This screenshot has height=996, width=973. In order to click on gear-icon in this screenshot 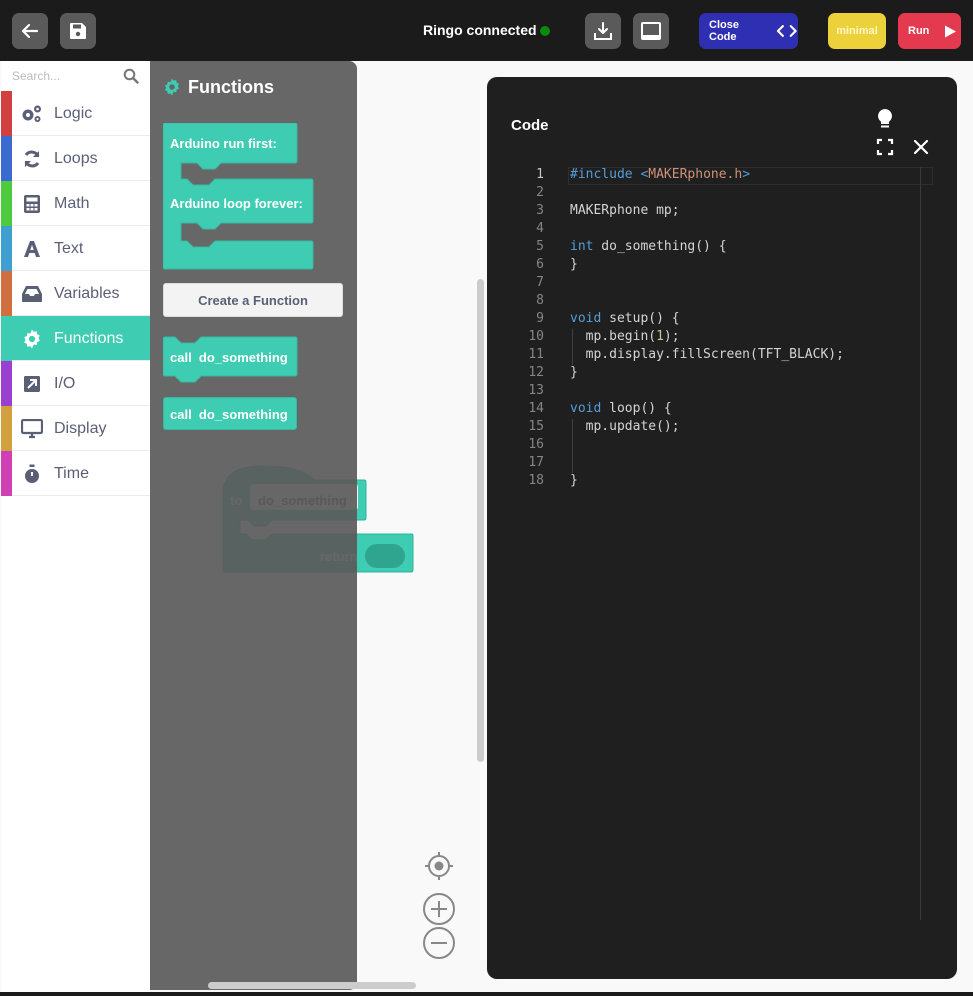, I will do `click(32, 339)`.